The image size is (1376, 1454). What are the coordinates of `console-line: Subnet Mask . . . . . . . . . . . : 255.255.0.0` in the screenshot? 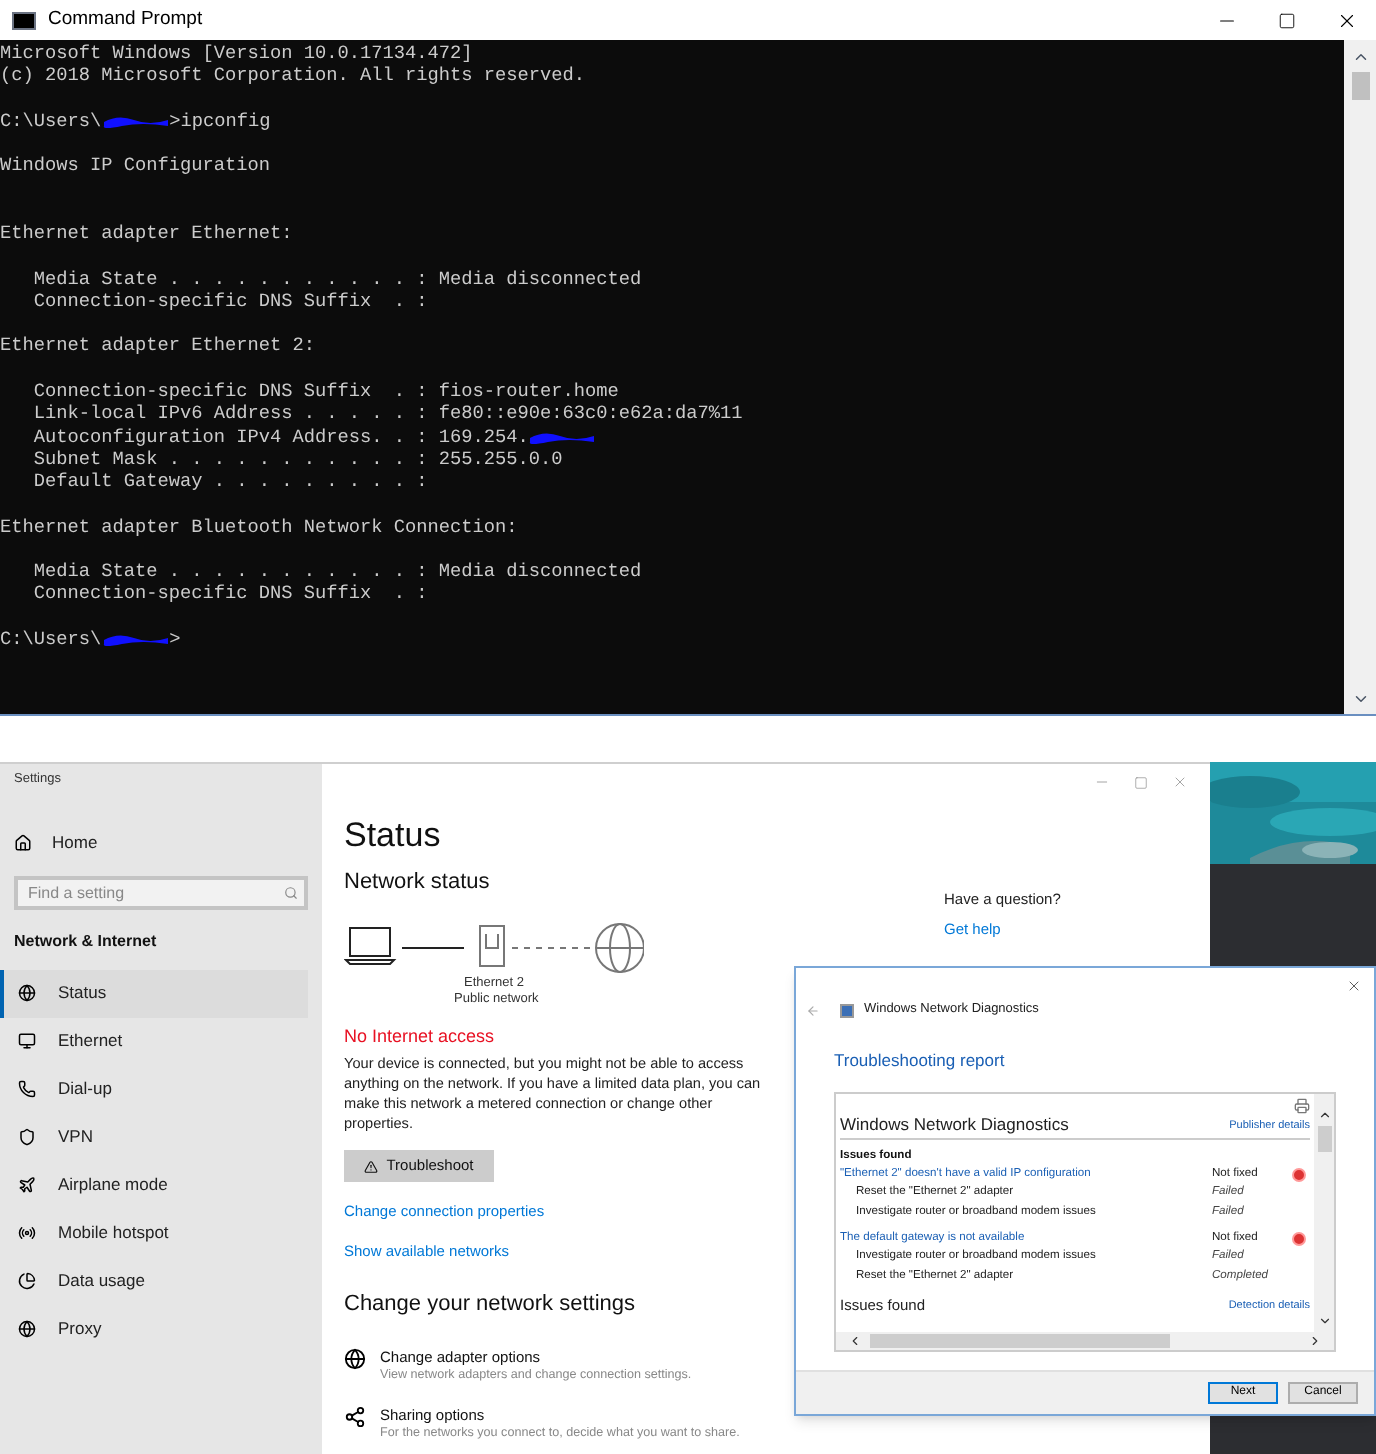 It's located at (298, 459).